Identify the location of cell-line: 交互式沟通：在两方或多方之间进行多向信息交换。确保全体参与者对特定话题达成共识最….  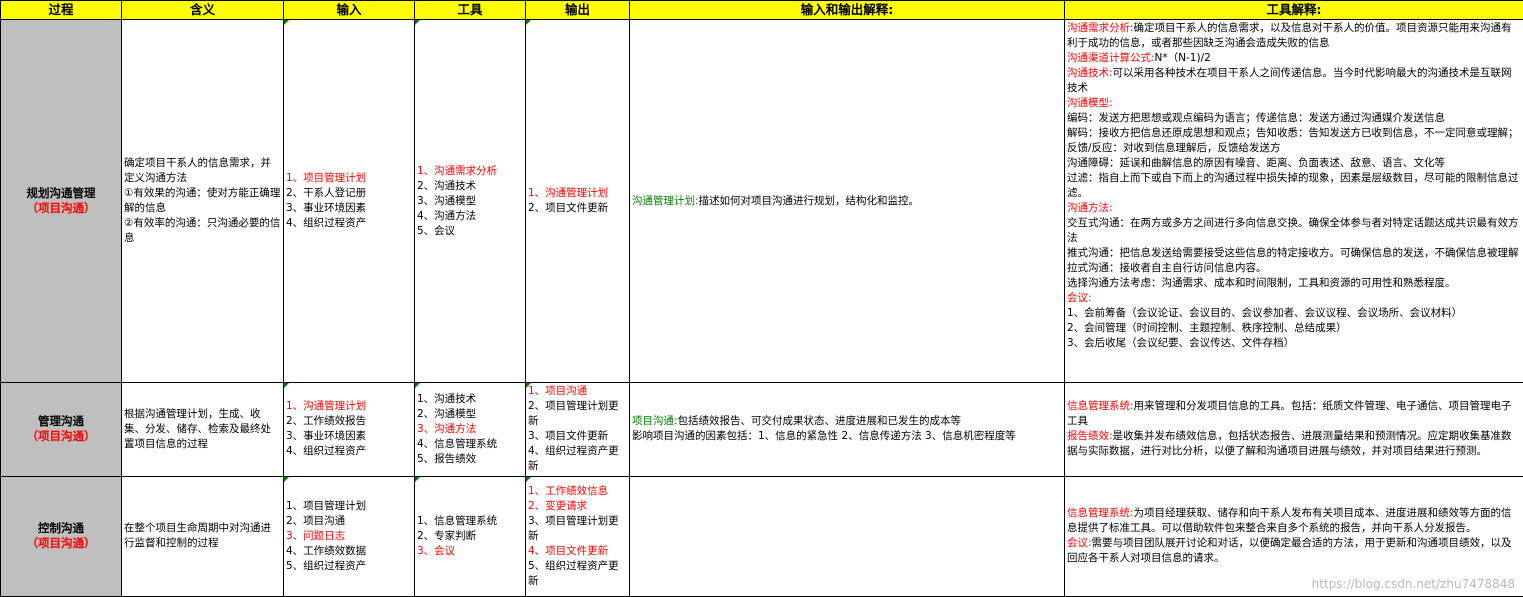
(1294, 231).